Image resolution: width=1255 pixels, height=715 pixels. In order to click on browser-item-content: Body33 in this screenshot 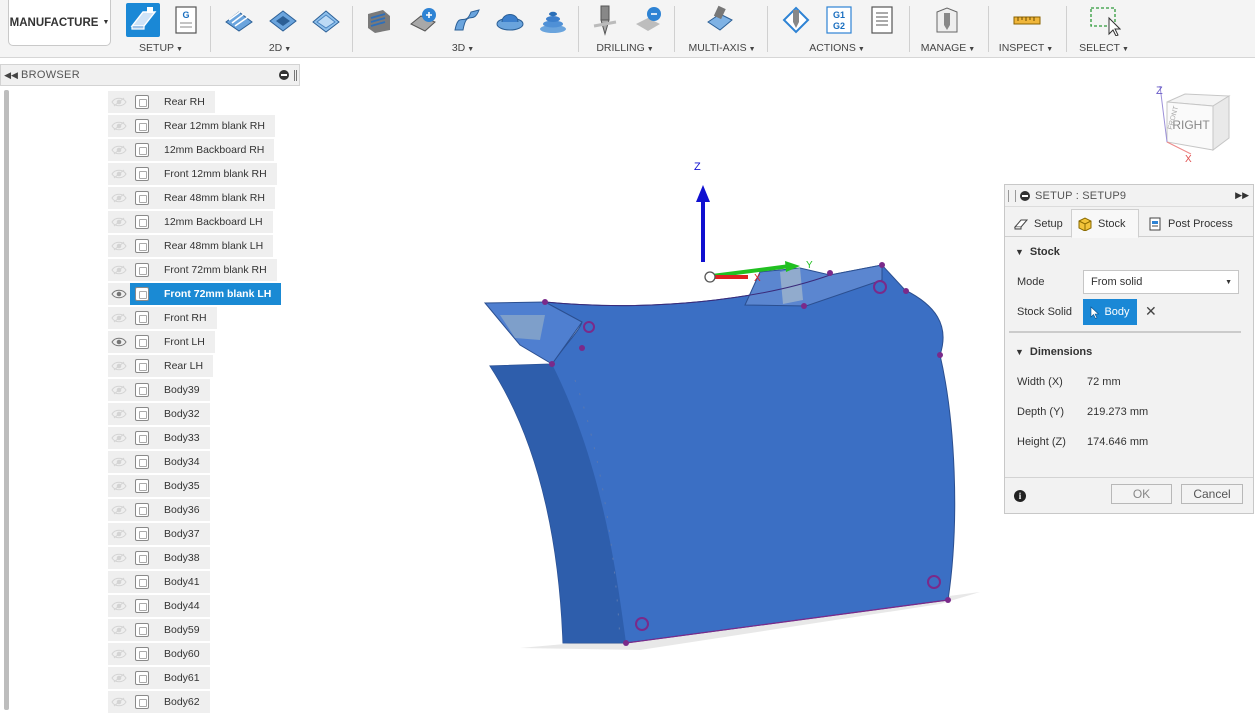, I will do `click(170, 438)`.